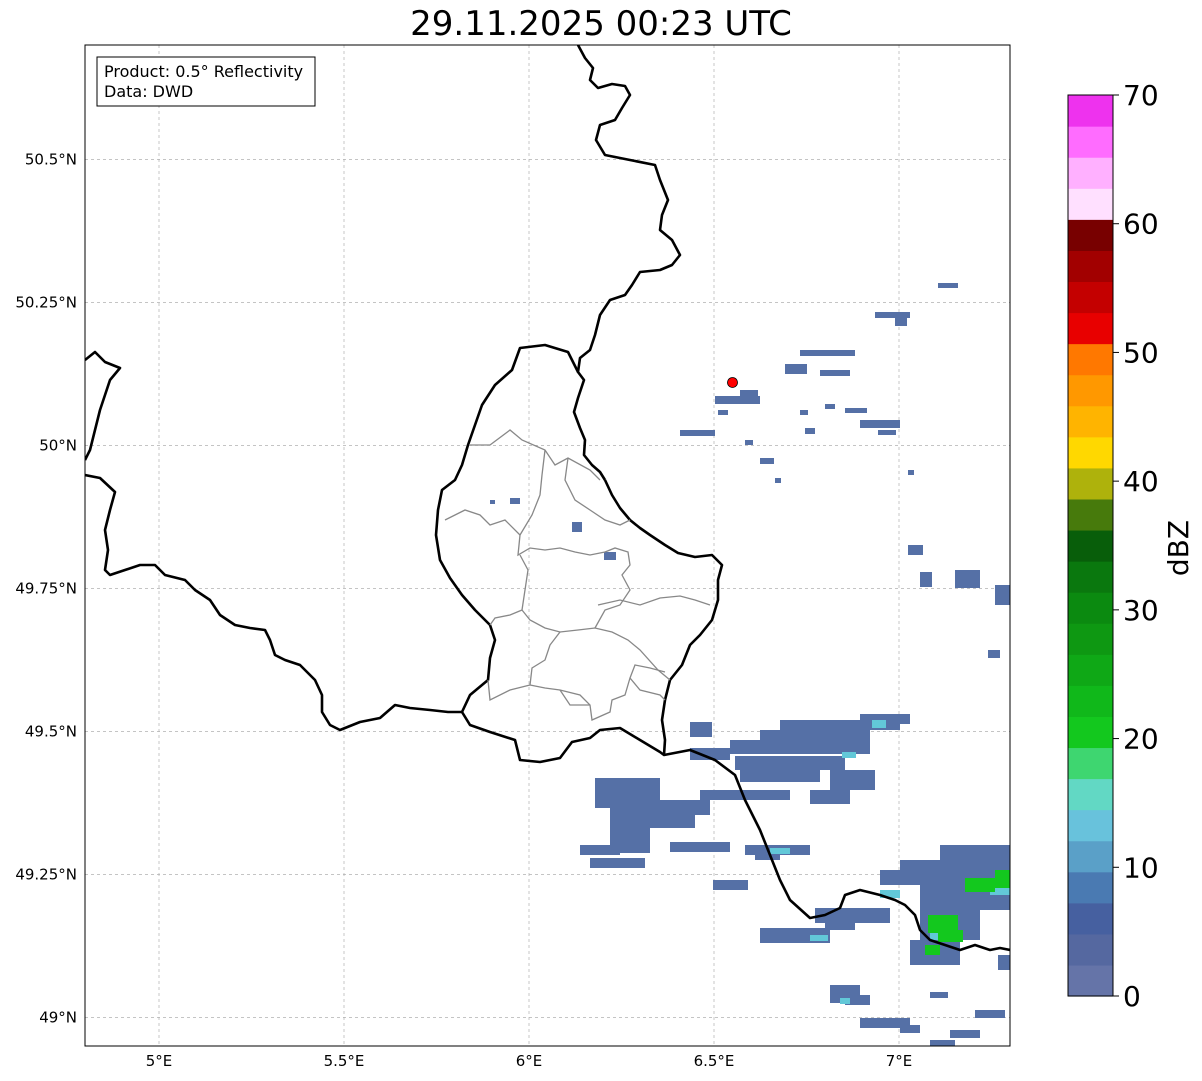 The image size is (1202, 1081). Describe the element at coordinates (344, 1061) in the screenshot. I see `lon-tick-label: 5.5°E` at that location.